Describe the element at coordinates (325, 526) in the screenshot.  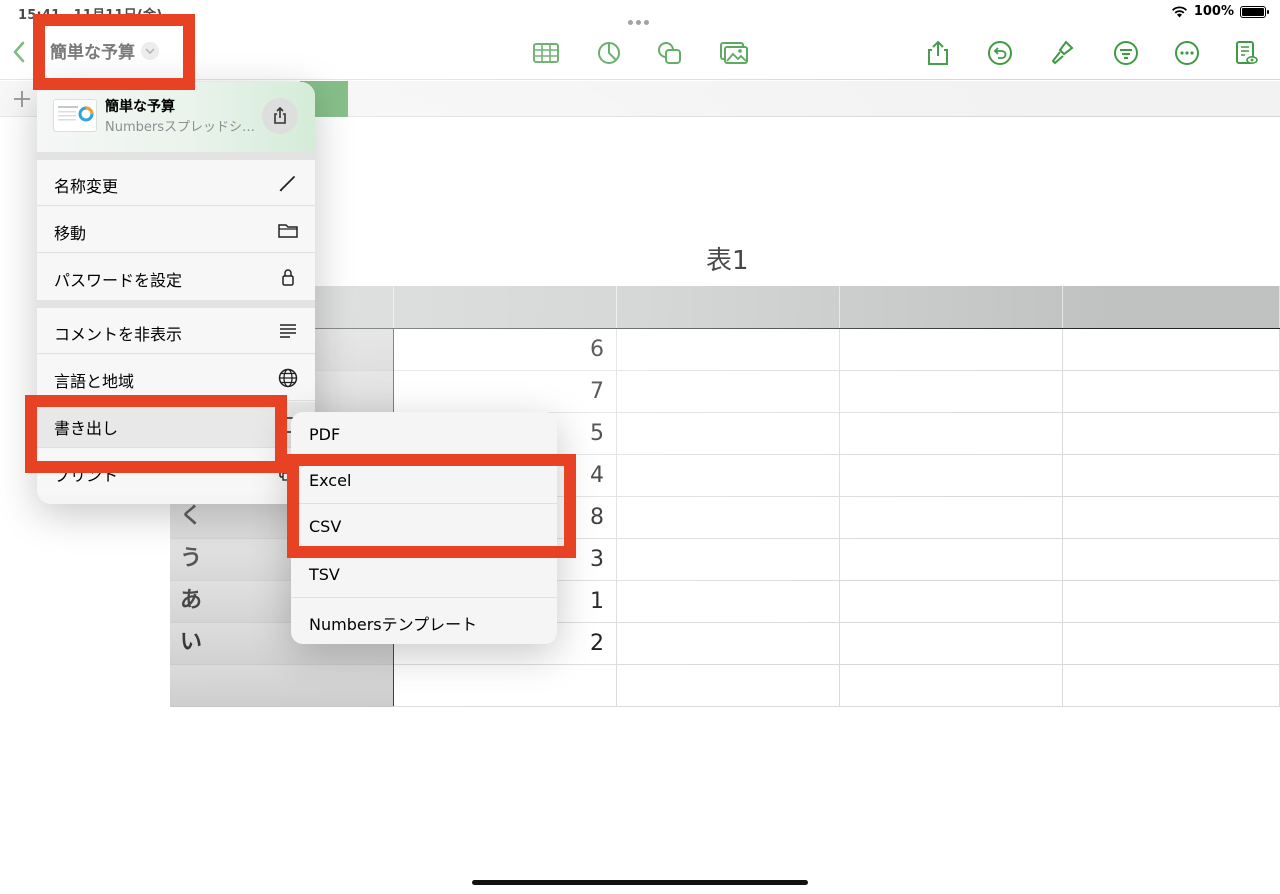
I see `export-option-label: CSV` at that location.